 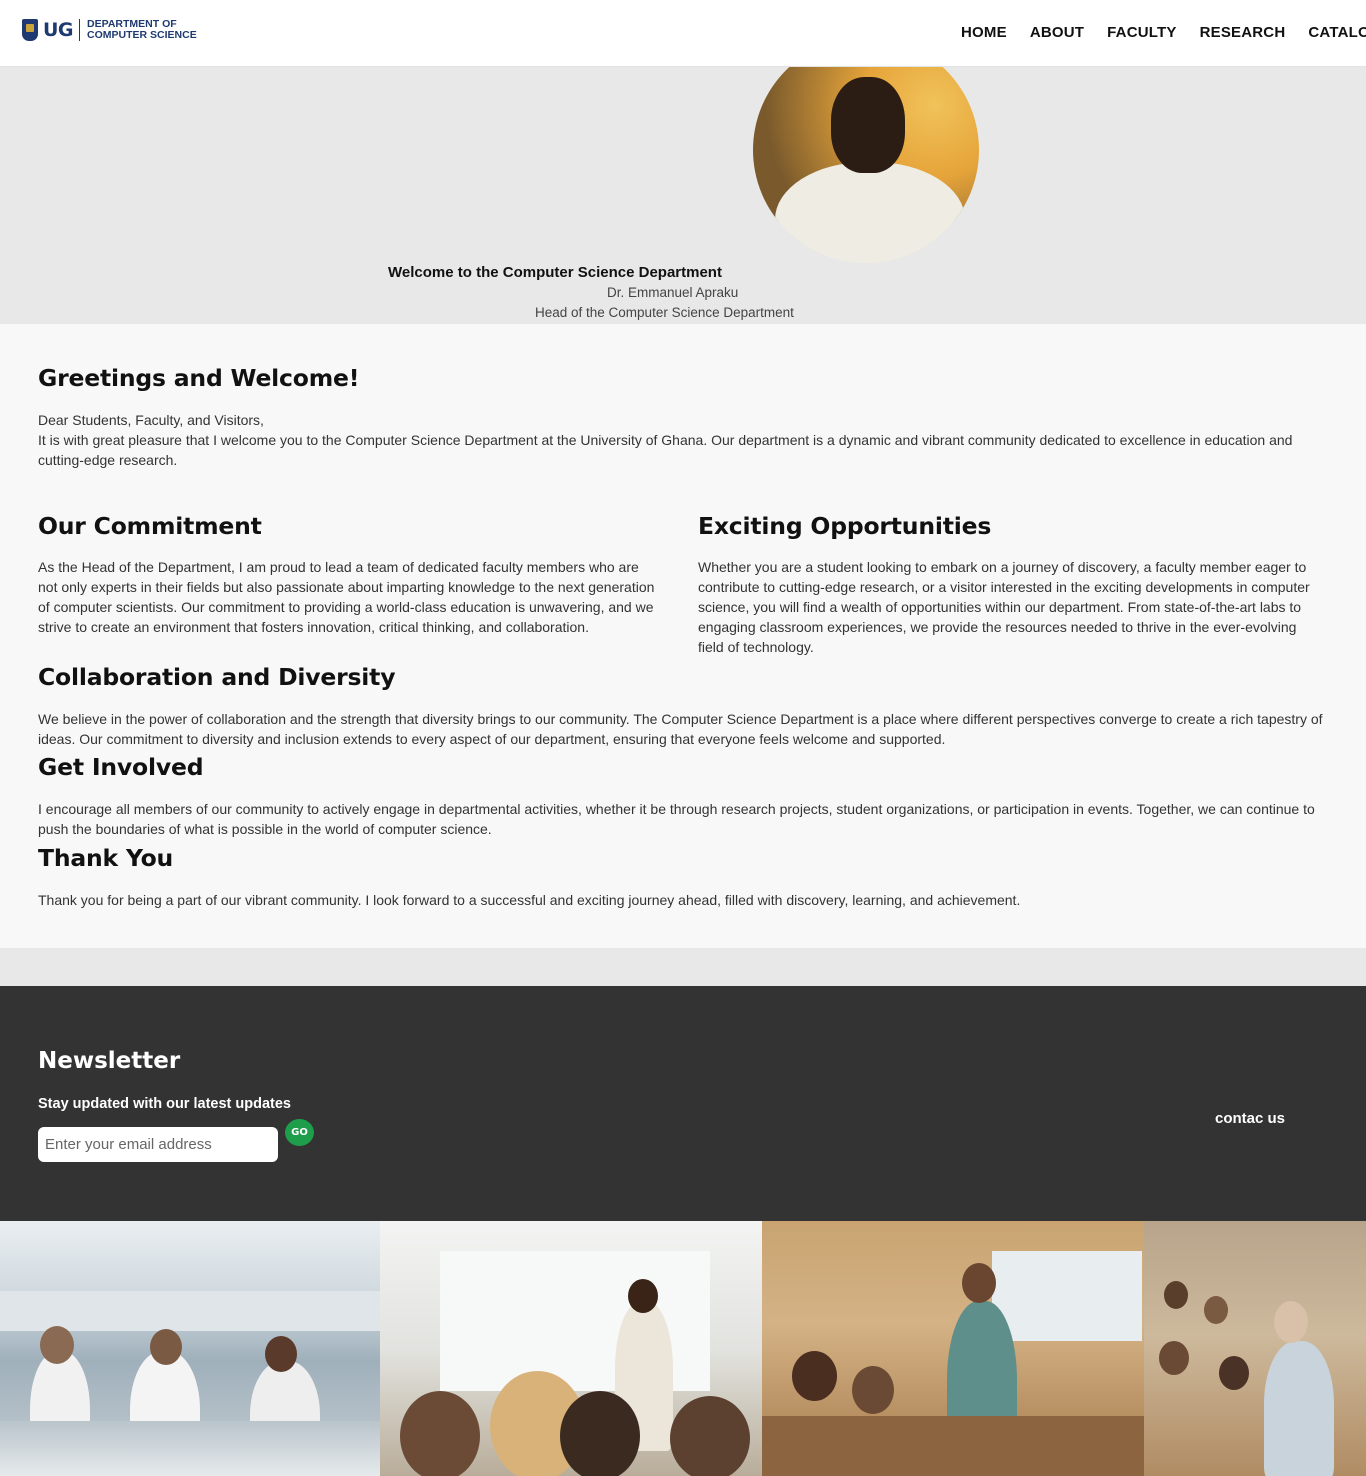 What do you see at coordinates (190, 1311) in the screenshot?
I see `lab-shelf` at bounding box center [190, 1311].